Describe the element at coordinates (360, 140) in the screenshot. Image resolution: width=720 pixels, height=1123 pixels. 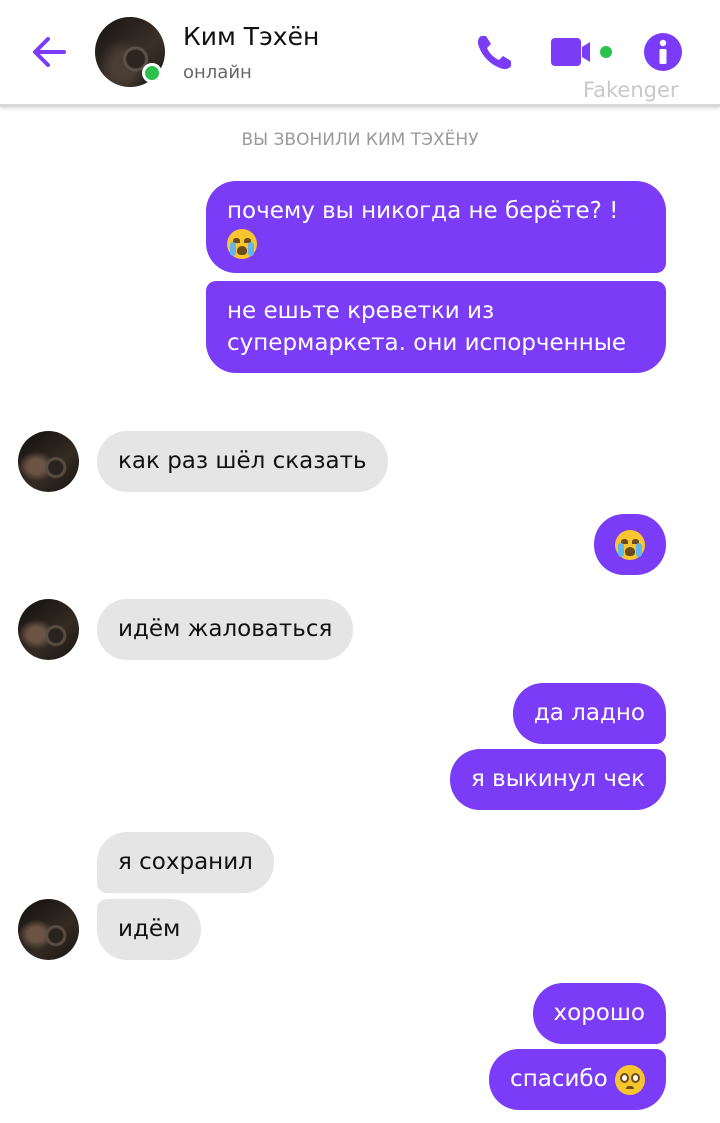
I see `system-note: ВЫ ЗВОНИЛИ КИМ ТЭХЁНУ` at that location.